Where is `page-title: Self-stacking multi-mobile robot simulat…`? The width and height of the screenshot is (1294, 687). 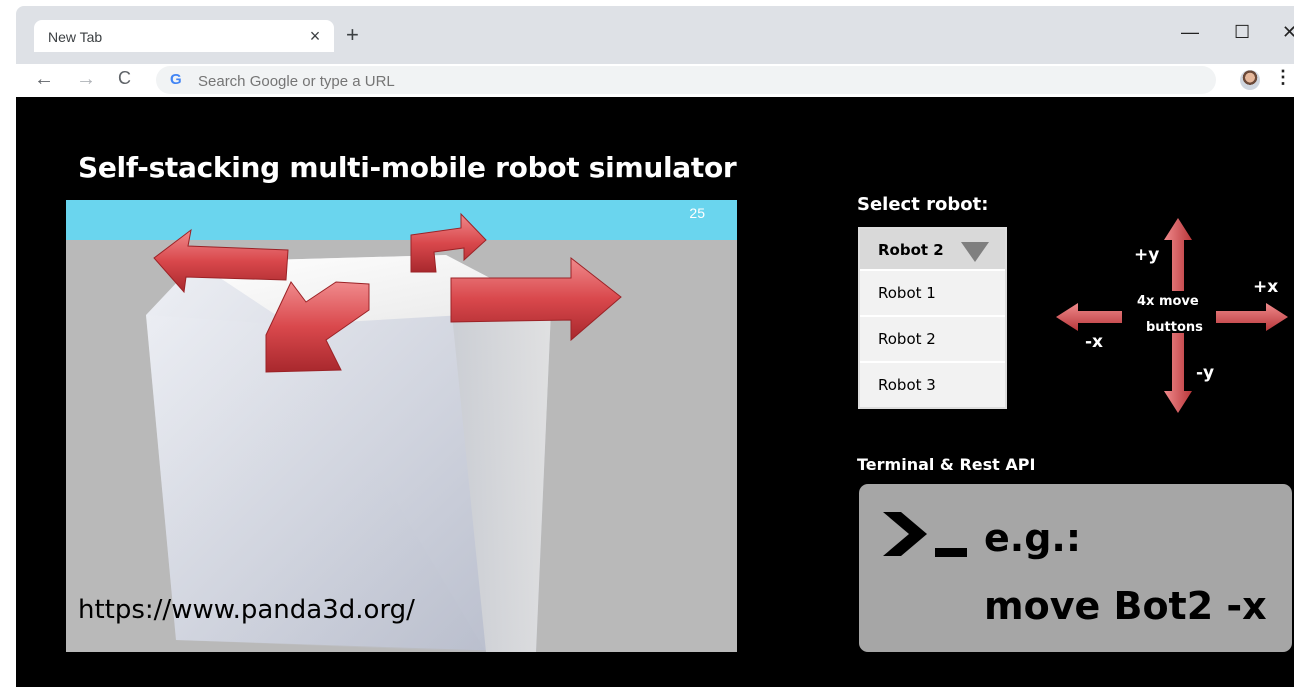
page-title: Self-stacking multi-mobile robot simulat… is located at coordinates (407, 167).